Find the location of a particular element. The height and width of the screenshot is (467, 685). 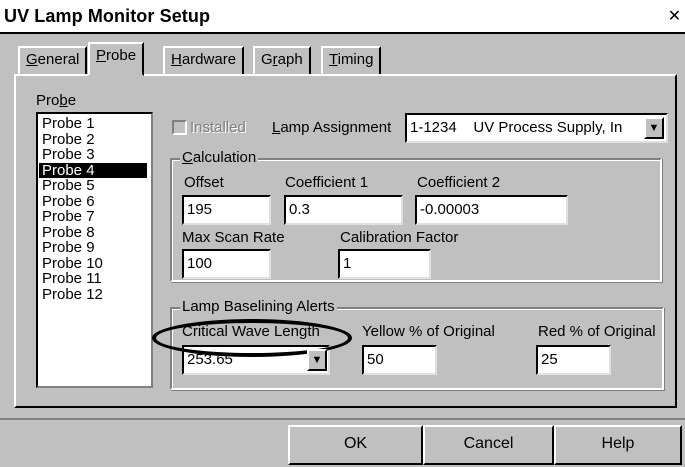

lamp-assignment-label: Lamp Assignment is located at coordinates (332, 127).